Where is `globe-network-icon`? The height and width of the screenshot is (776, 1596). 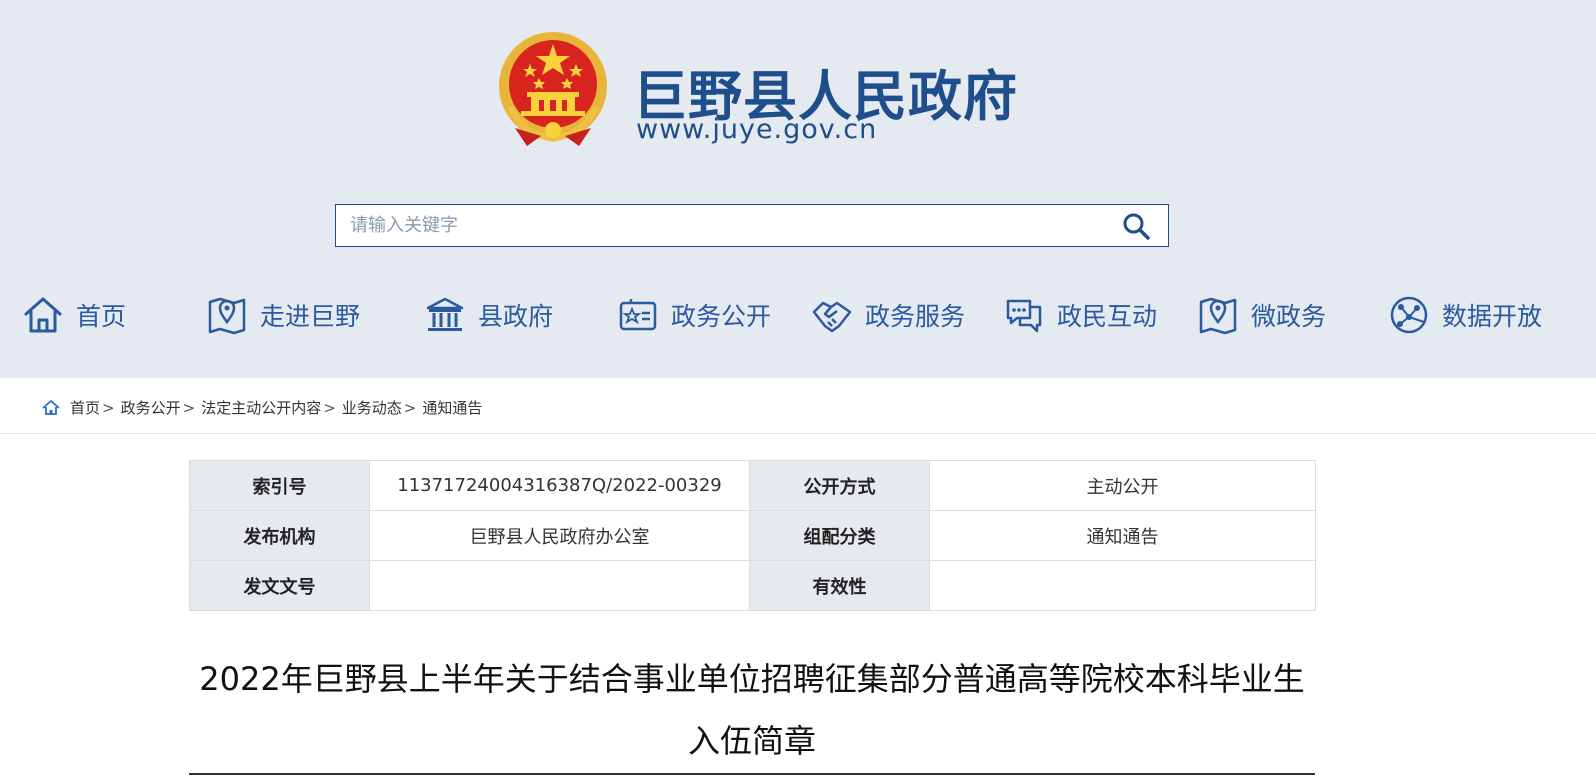 globe-network-icon is located at coordinates (1409, 315).